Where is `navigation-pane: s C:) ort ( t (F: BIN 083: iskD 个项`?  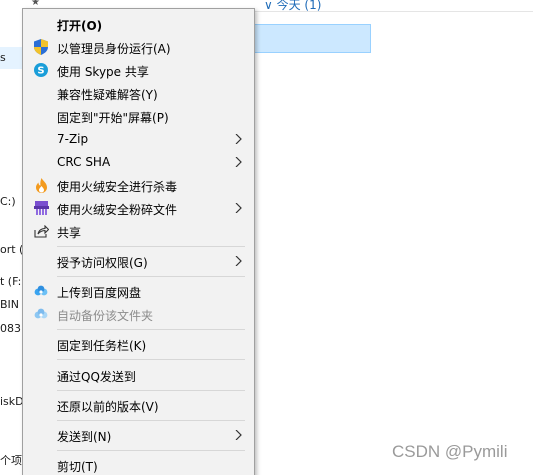 navigation-pane: s C:) ort ( t (F: BIN 083: iskD 个项 is located at coordinates (12, 237).